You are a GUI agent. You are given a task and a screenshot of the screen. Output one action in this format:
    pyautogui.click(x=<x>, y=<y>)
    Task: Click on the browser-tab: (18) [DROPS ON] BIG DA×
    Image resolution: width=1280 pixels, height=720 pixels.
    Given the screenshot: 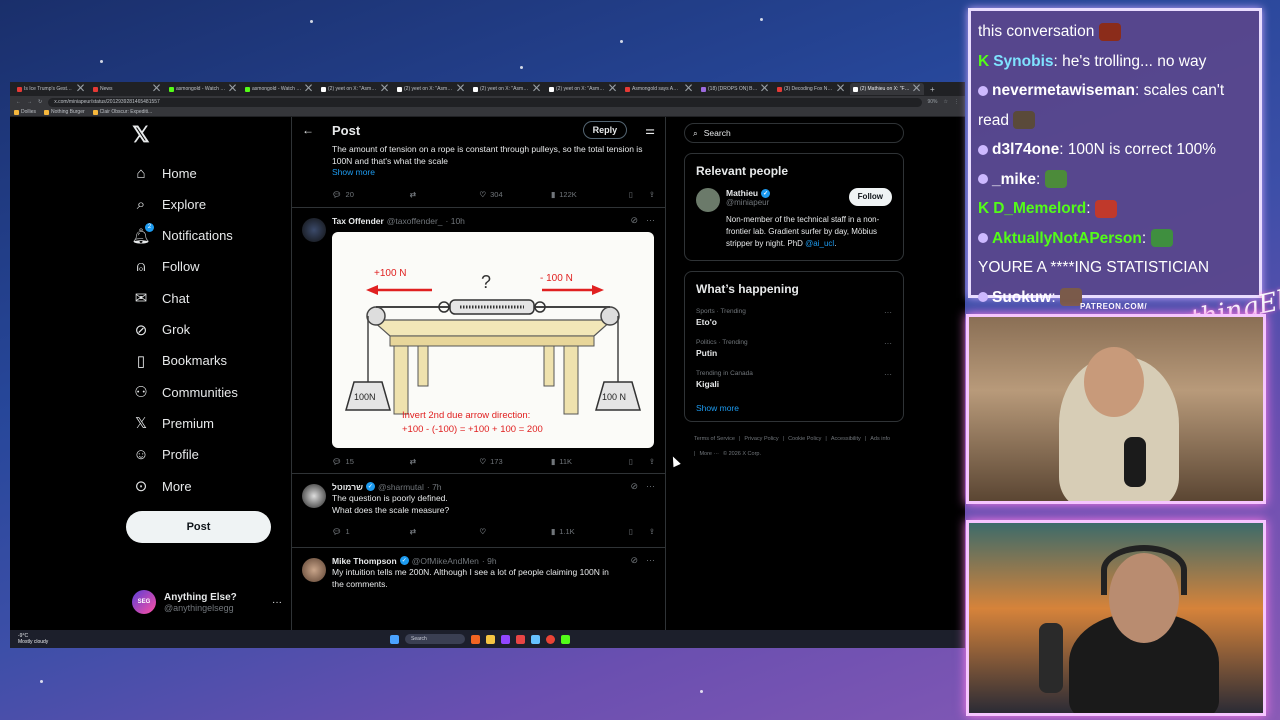 What is the action you would take?
    pyautogui.click(x=735, y=89)
    